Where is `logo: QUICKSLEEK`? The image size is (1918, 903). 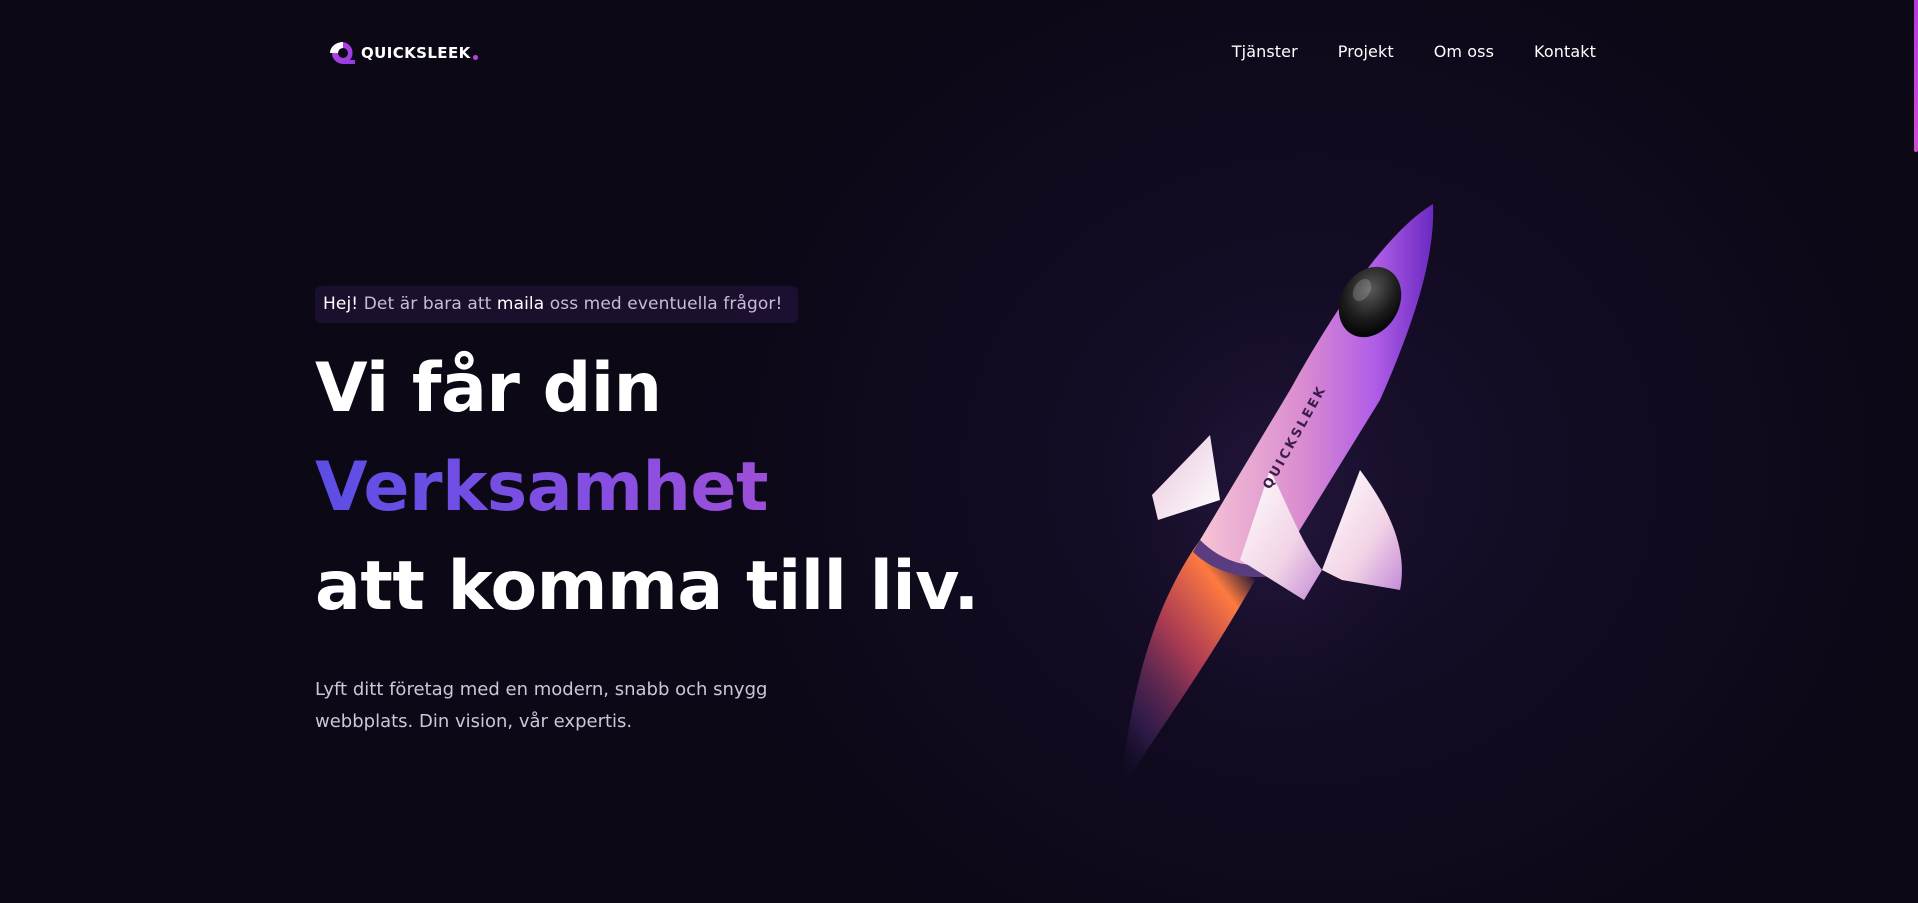 logo: QUICKSLEEK is located at coordinates (402, 53).